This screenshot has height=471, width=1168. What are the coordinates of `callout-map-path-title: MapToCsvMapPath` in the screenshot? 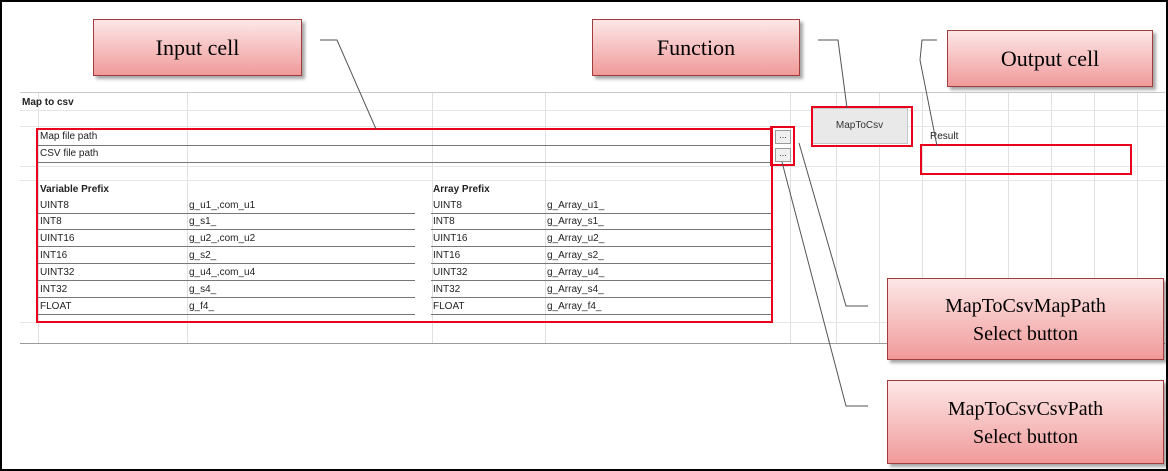 It's located at (1025, 306).